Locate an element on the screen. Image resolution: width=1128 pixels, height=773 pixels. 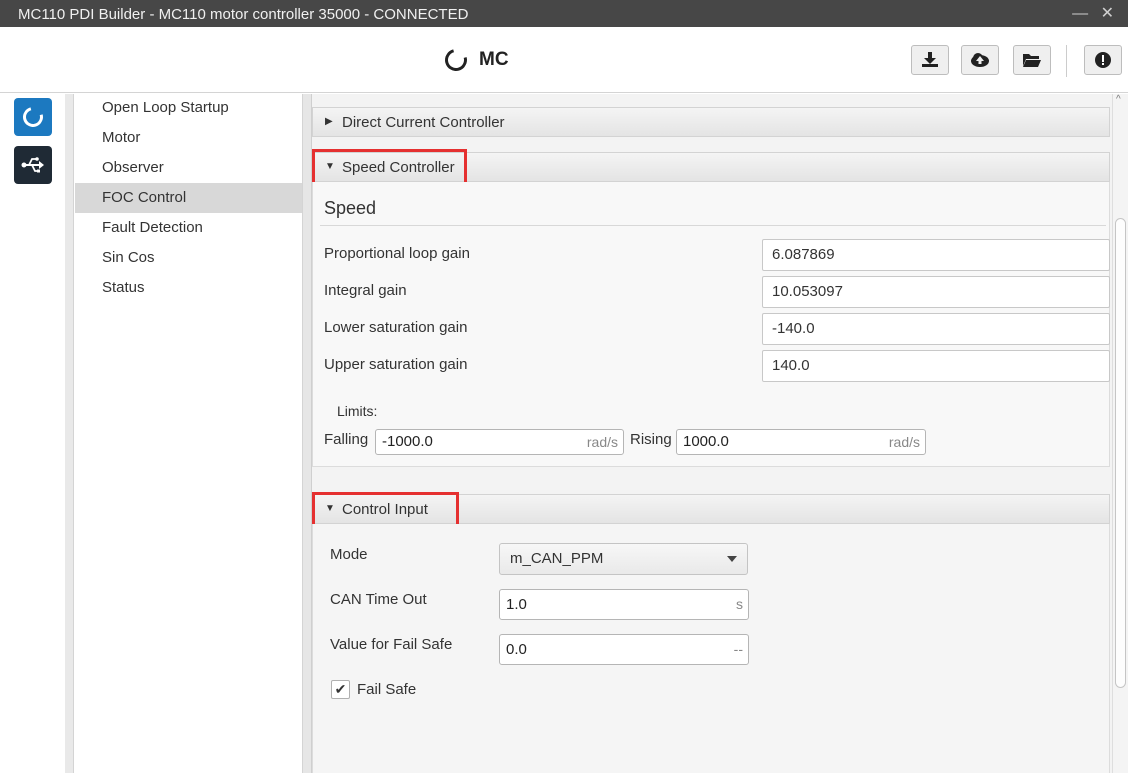
failsafe-value: 0.0 is located at coordinates (516, 649).